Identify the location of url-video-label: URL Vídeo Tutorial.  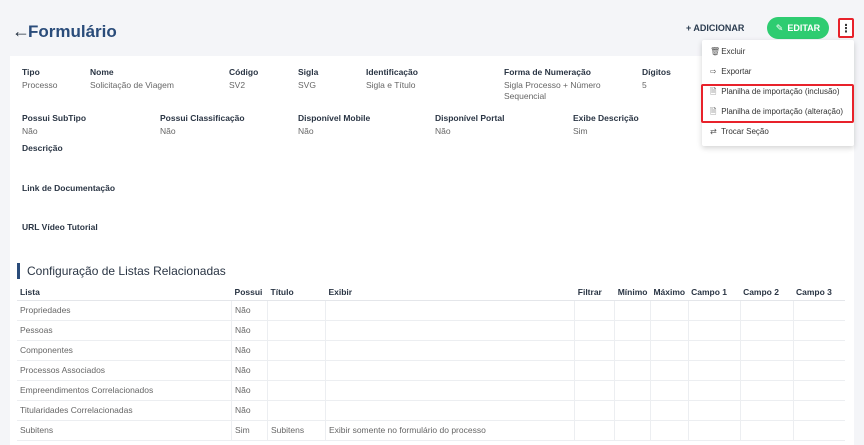
(60, 227).